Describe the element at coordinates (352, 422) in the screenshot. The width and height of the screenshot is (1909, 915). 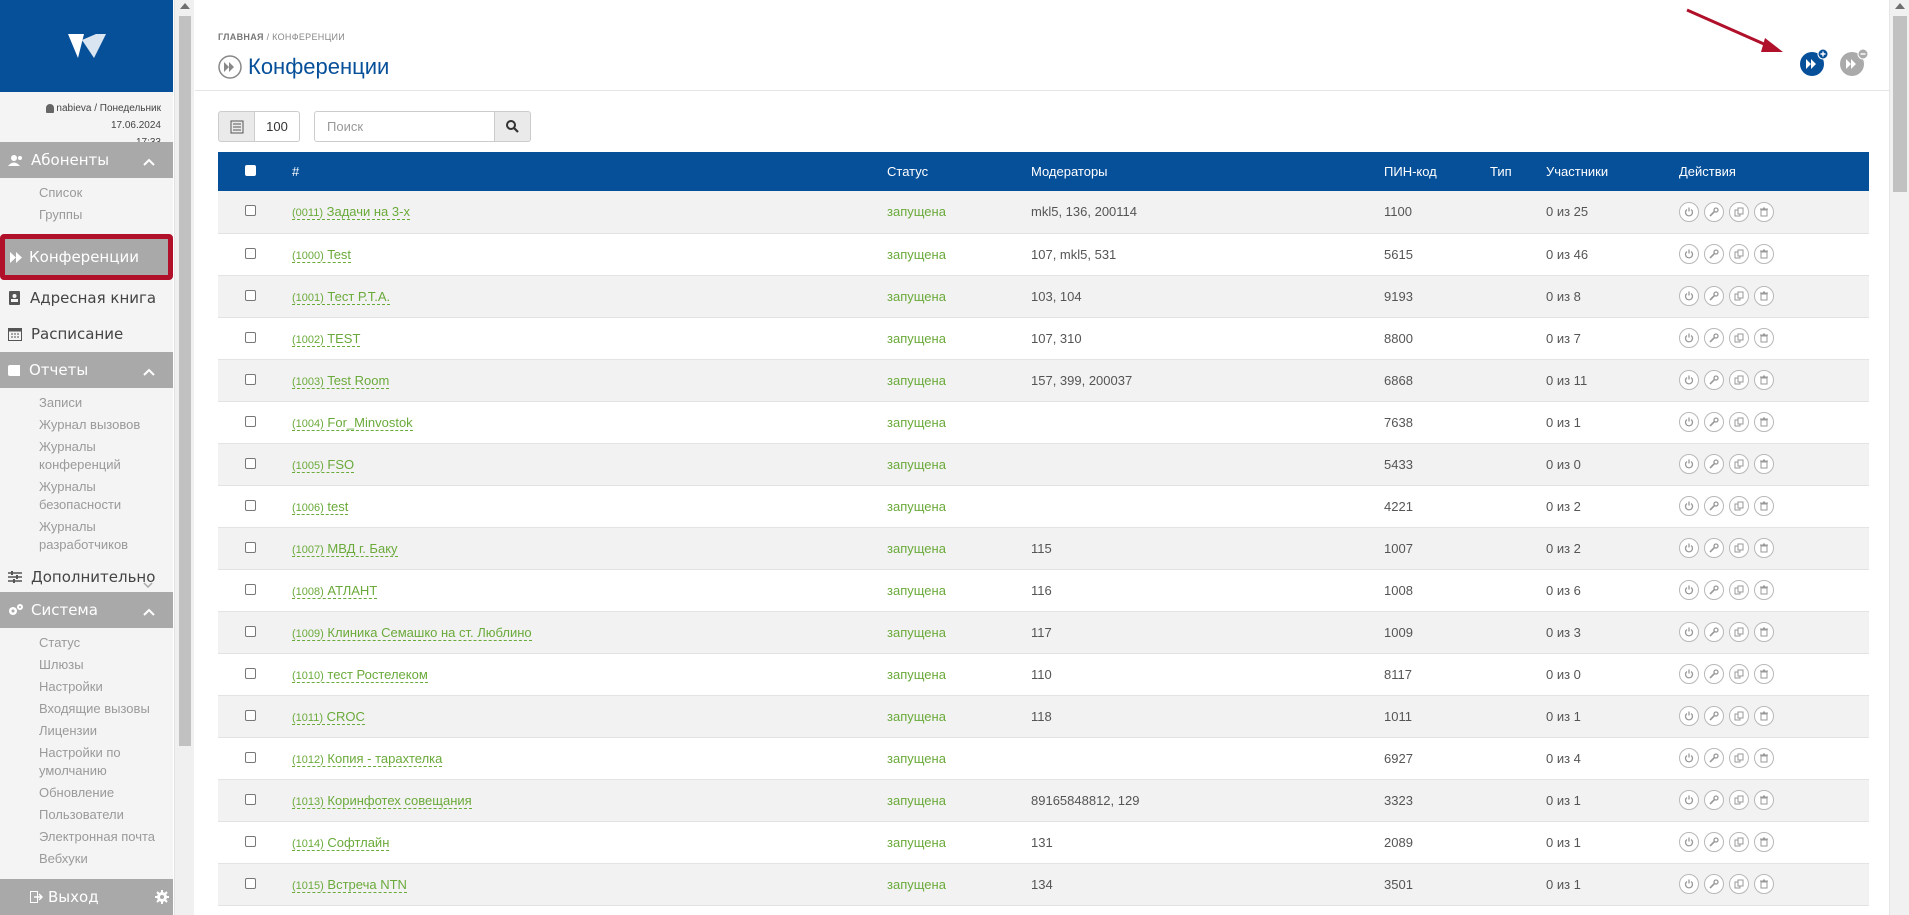
I see `conference-link: (1004) For_Minvostok` at that location.